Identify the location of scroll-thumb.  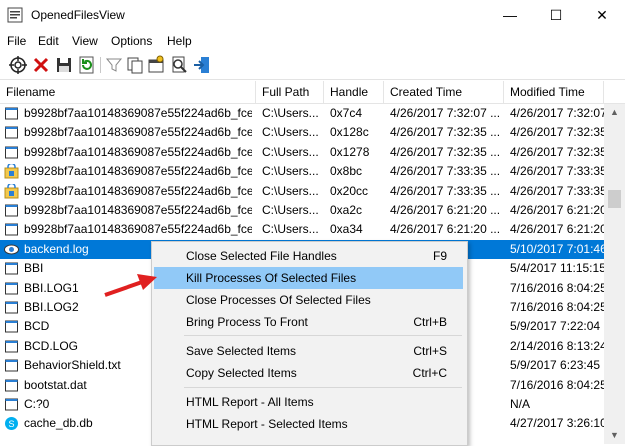
(614, 199).